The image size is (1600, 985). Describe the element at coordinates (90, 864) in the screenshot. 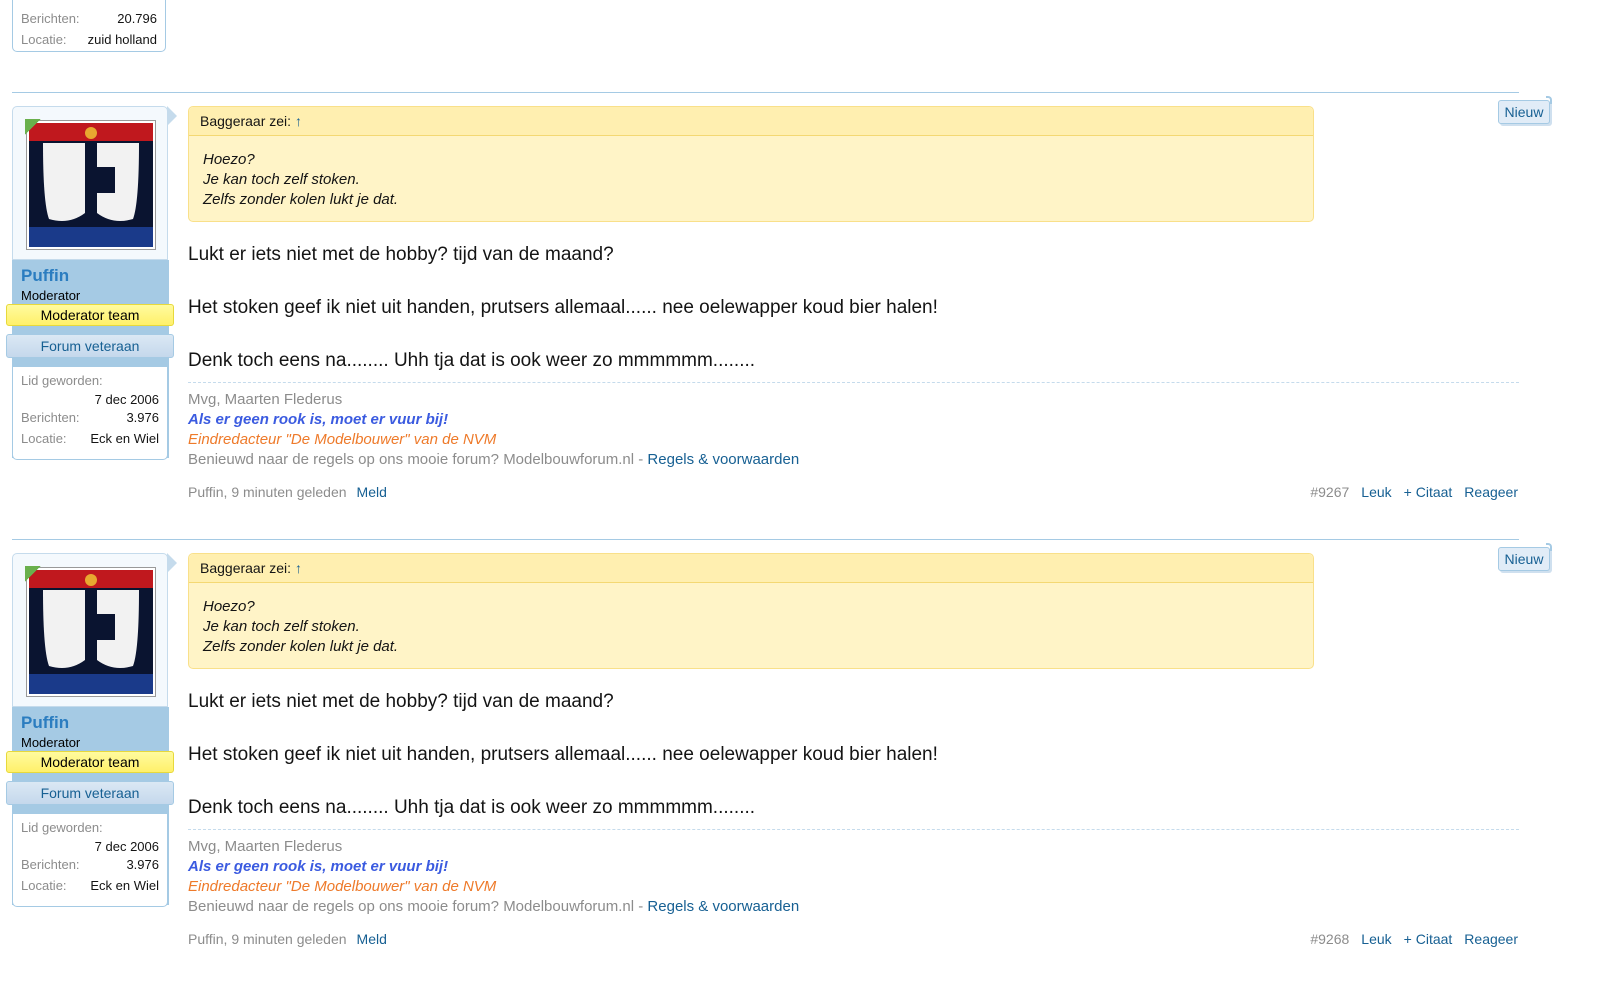

I see `messages-row: Berichten: 3.976` at that location.